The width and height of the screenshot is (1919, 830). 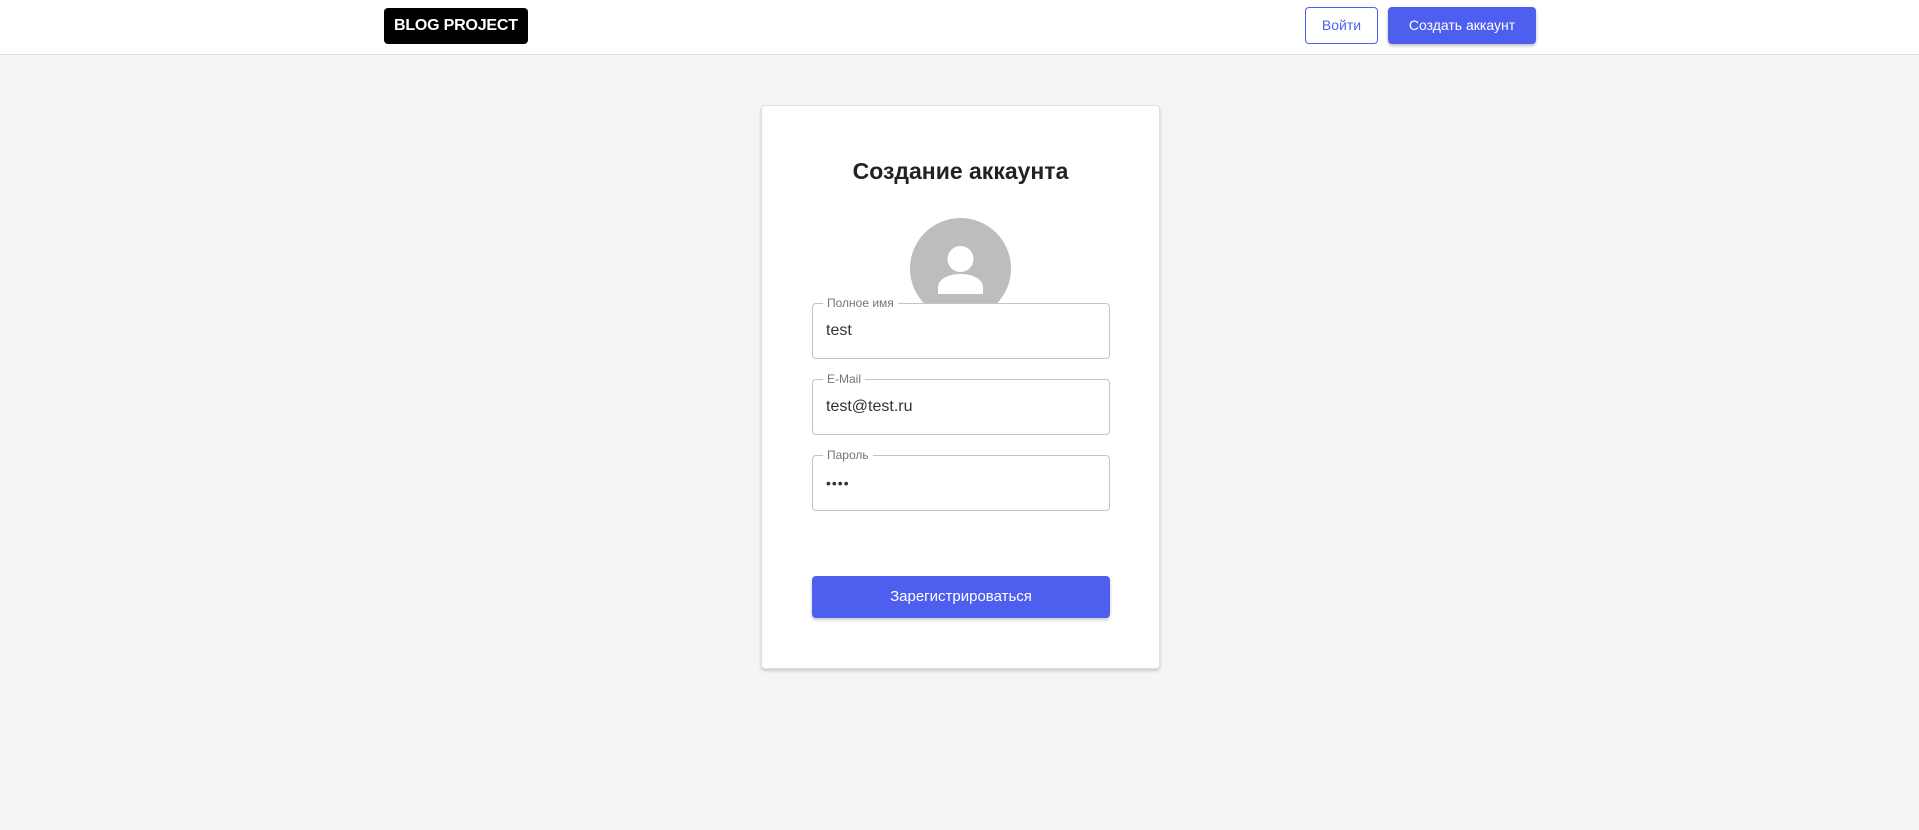 What do you see at coordinates (844, 379) in the screenshot?
I see `email-label: E-Mail` at bounding box center [844, 379].